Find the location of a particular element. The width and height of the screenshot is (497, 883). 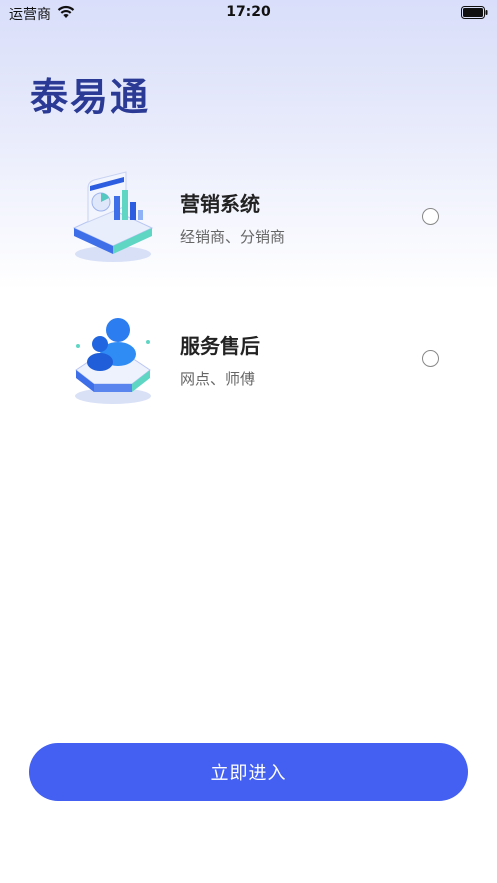

status-time: 17:20 is located at coordinates (248, 12).